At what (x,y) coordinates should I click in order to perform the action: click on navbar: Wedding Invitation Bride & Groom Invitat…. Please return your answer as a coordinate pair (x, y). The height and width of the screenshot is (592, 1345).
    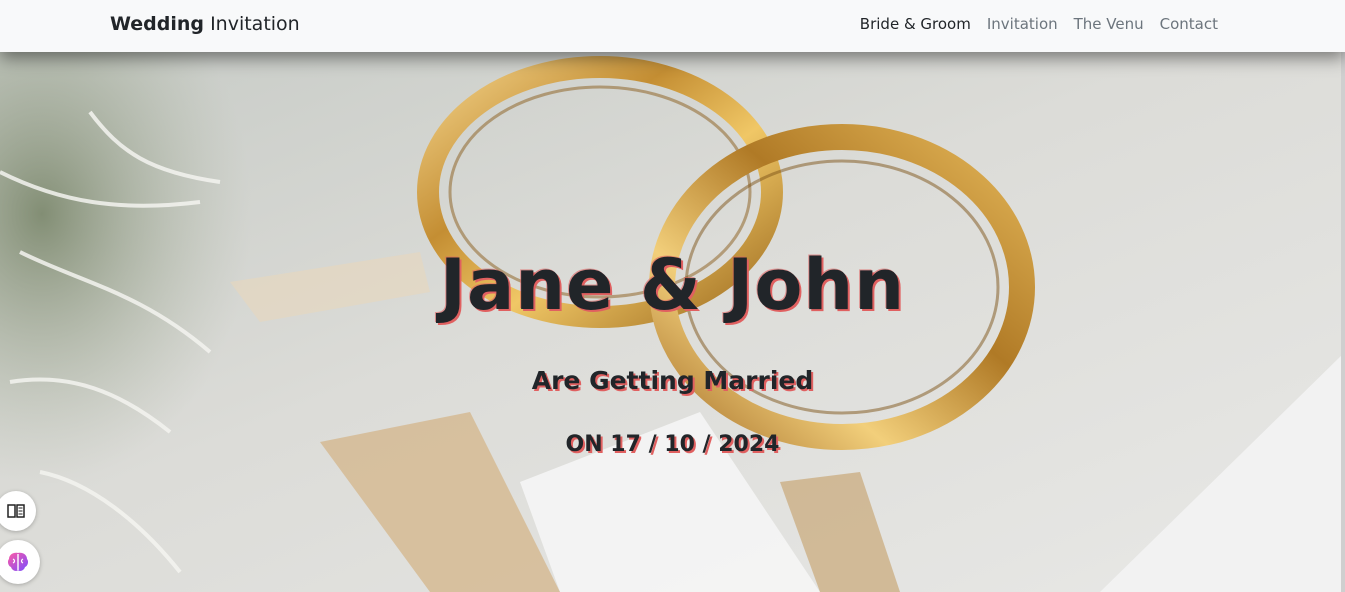
    Looking at the image, I should click on (672, 26).